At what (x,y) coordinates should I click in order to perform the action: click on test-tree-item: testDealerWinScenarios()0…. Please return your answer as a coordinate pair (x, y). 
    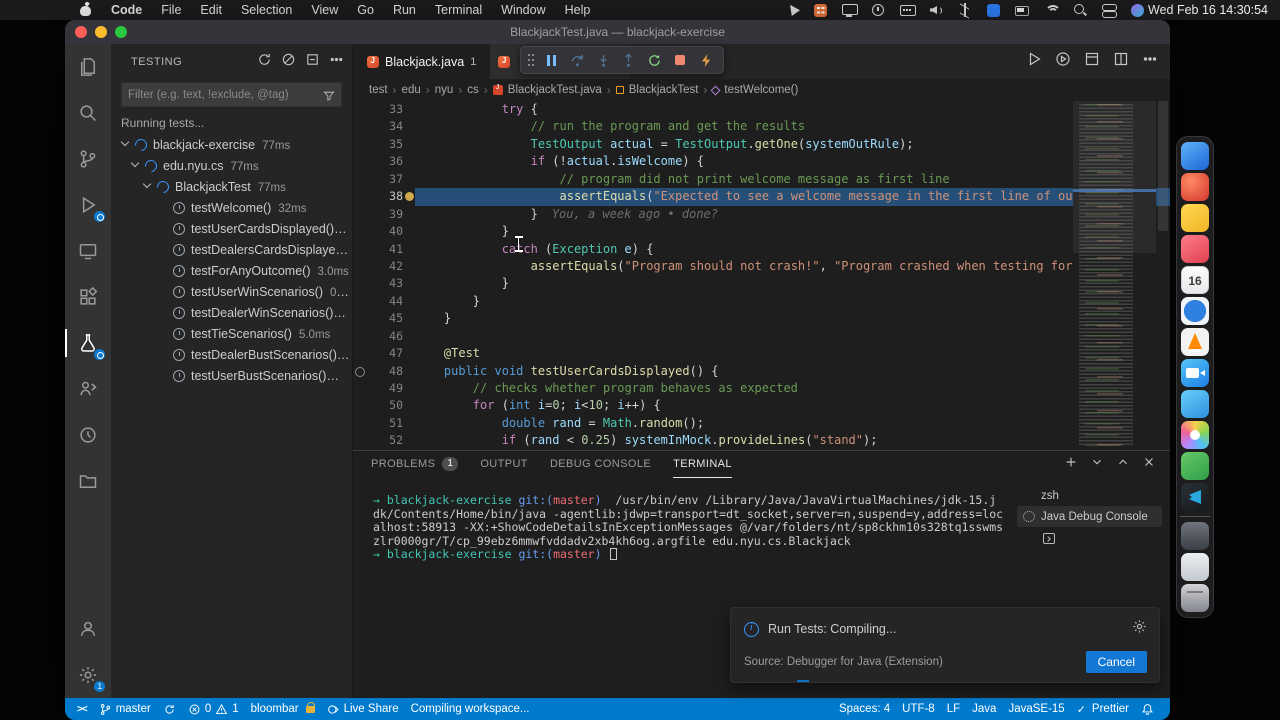
    Looking at the image, I should click on (231, 313).